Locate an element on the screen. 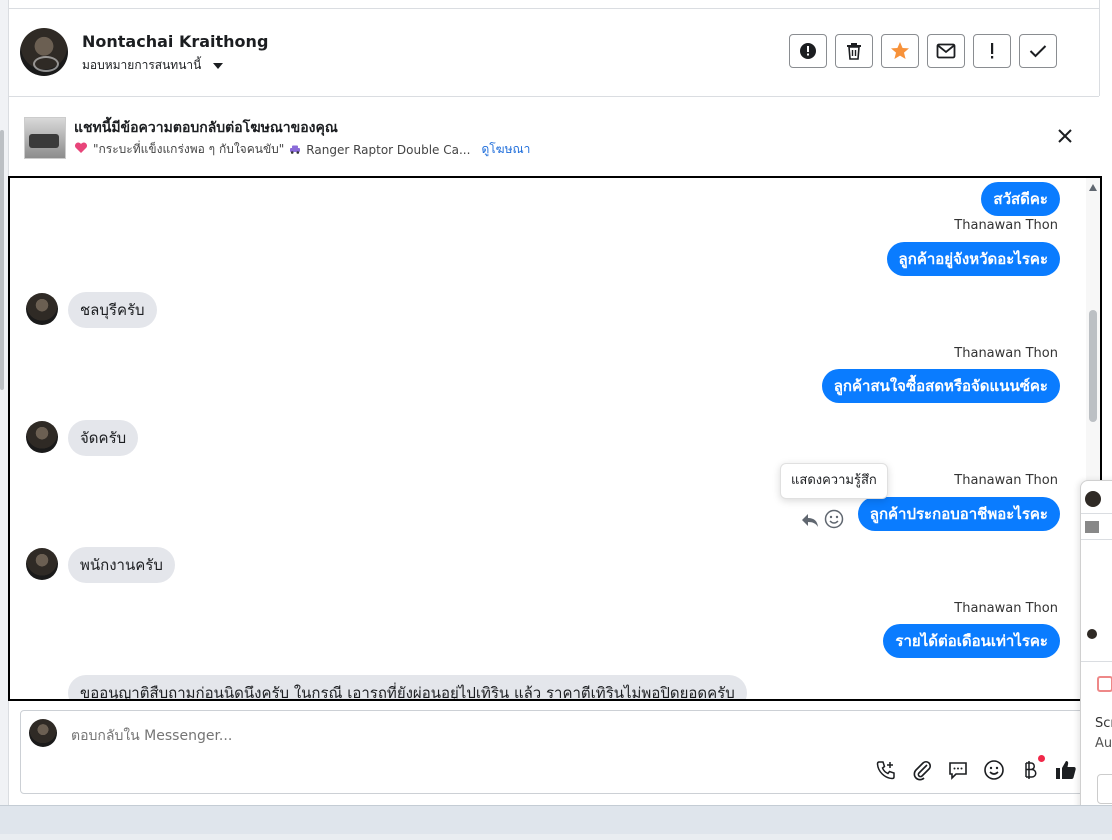 The width and height of the screenshot is (1112, 840). ad-thumbnail is located at coordinates (45, 138).